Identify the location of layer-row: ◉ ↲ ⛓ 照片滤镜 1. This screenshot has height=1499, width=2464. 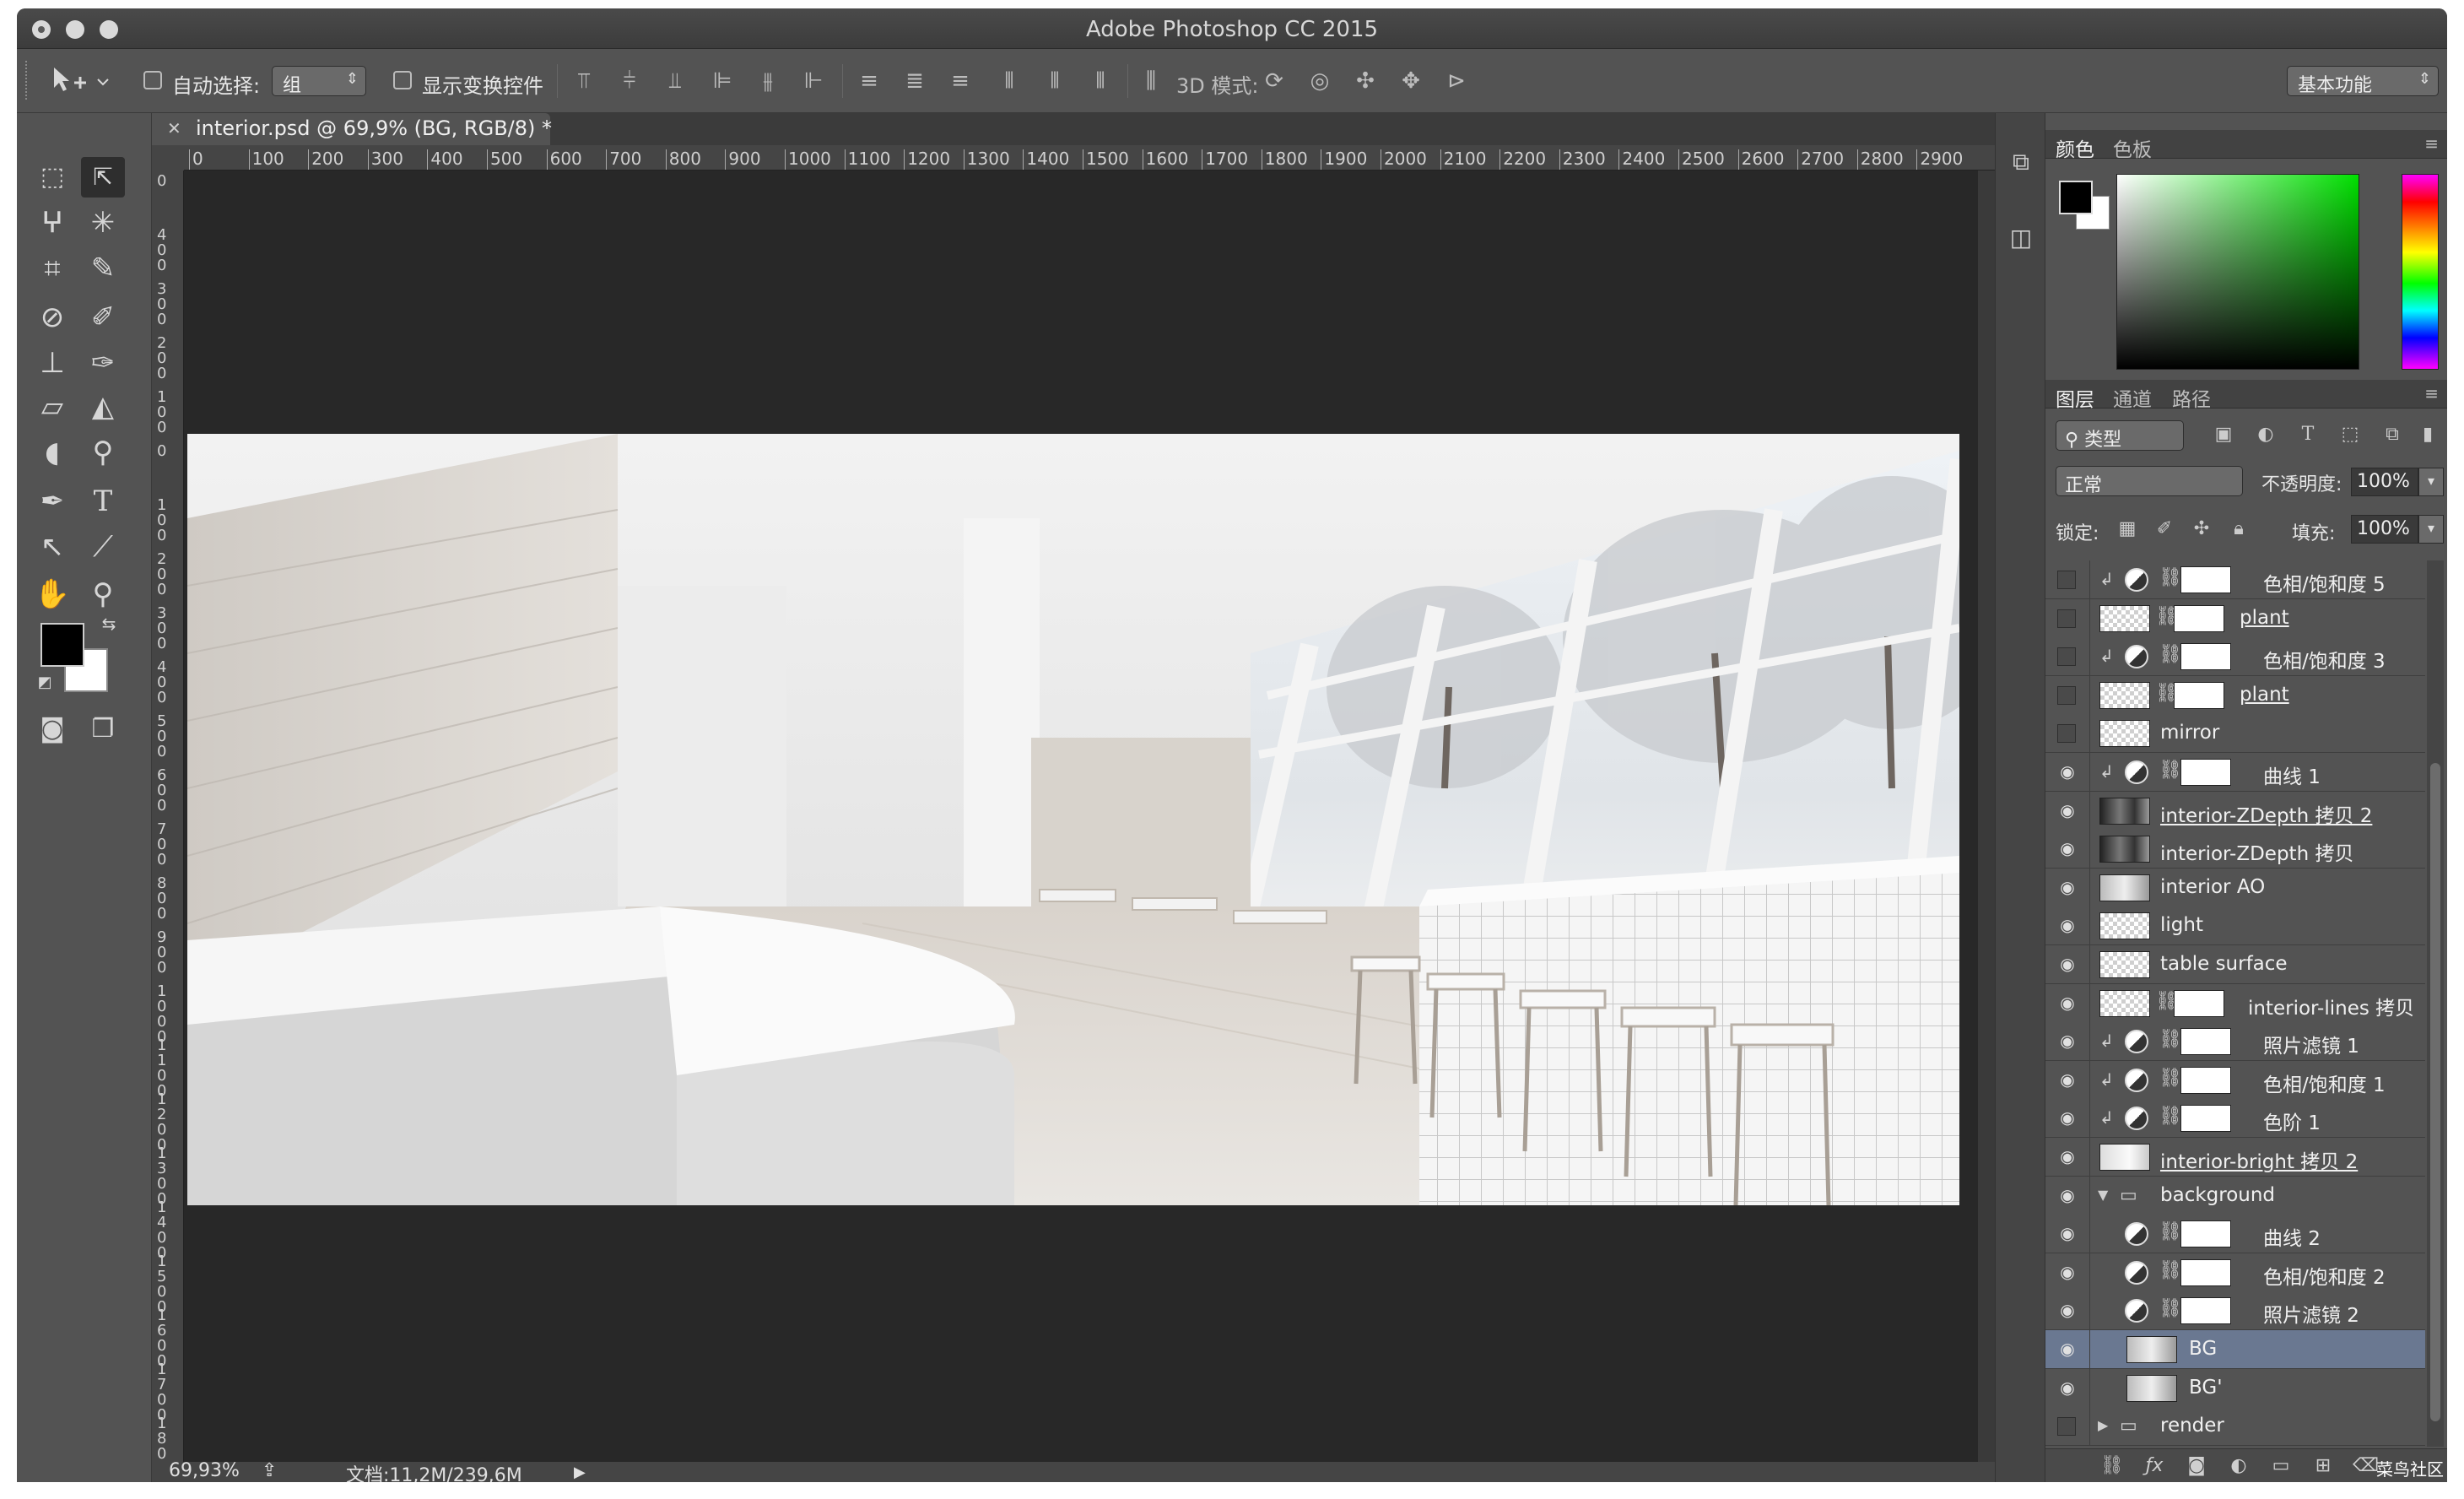
(2235, 1042).